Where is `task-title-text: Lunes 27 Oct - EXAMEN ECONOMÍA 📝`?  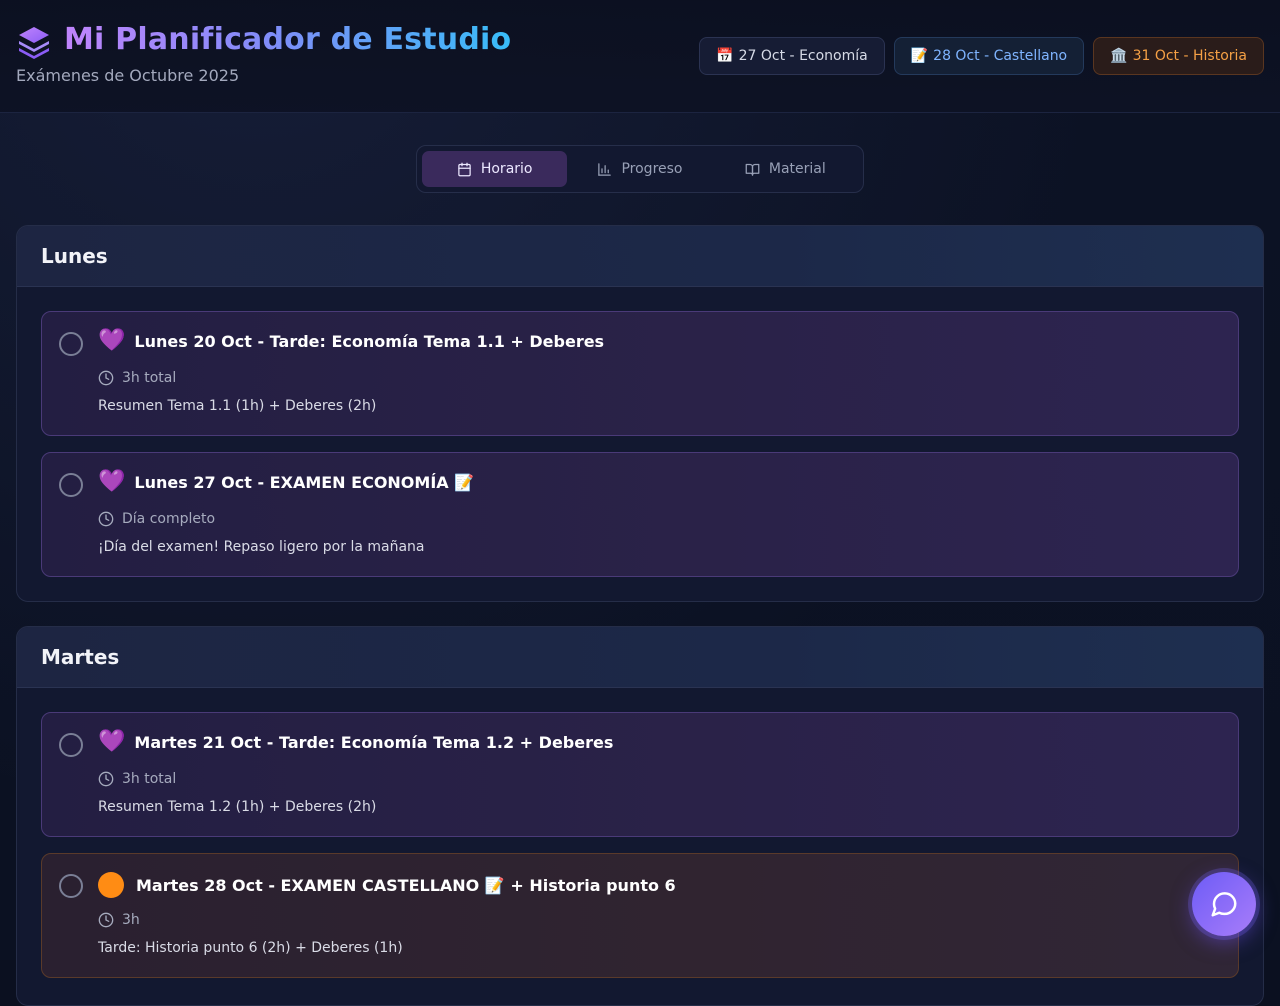 task-title-text: Lunes 27 Oct - EXAMEN ECONOMÍA 📝 is located at coordinates (304, 482).